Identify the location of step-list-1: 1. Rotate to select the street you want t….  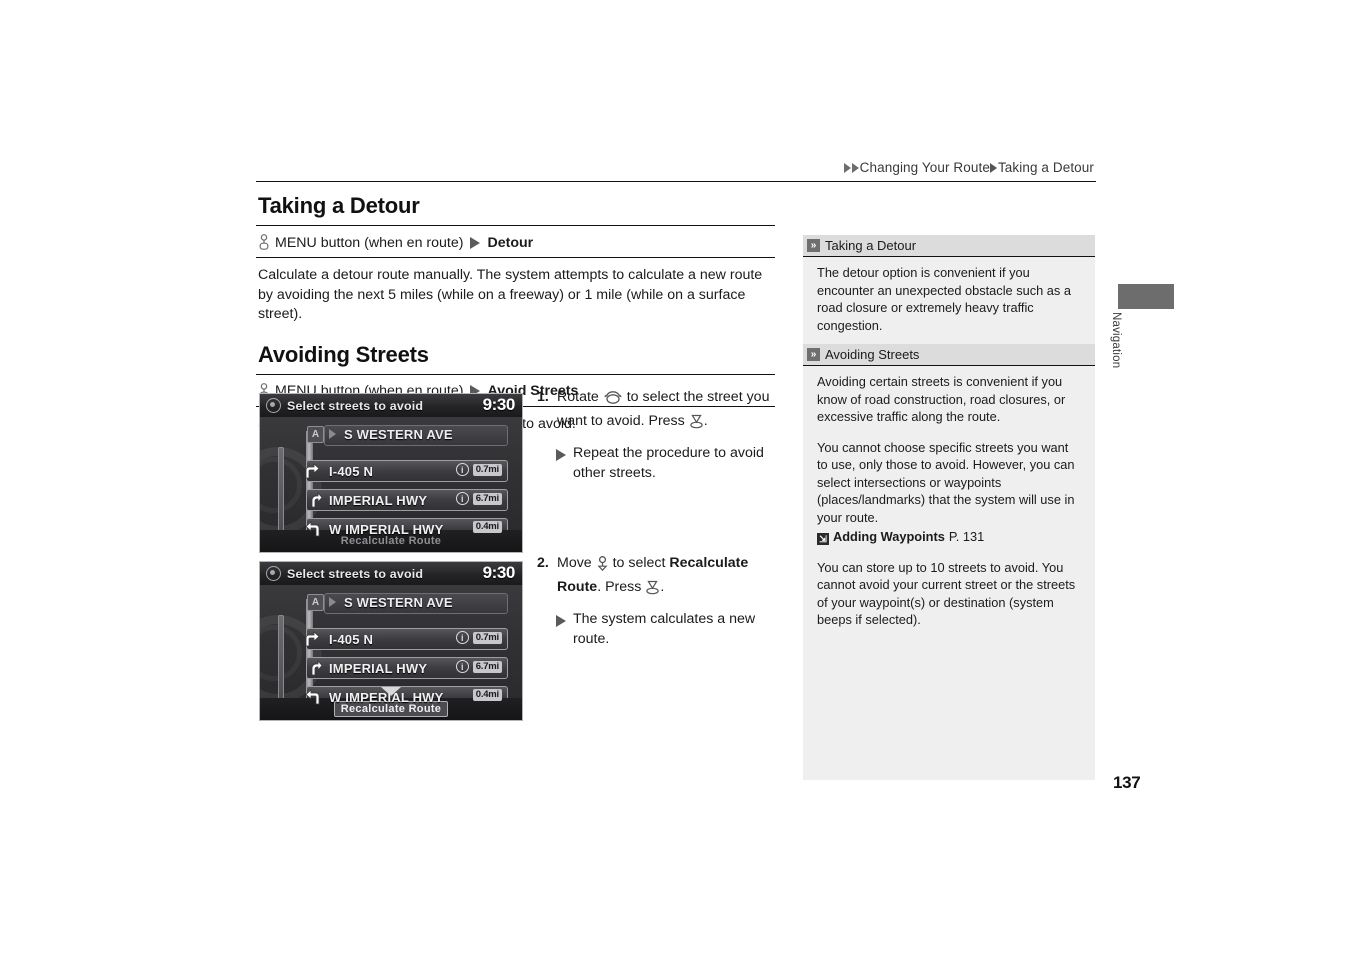
(659, 435).